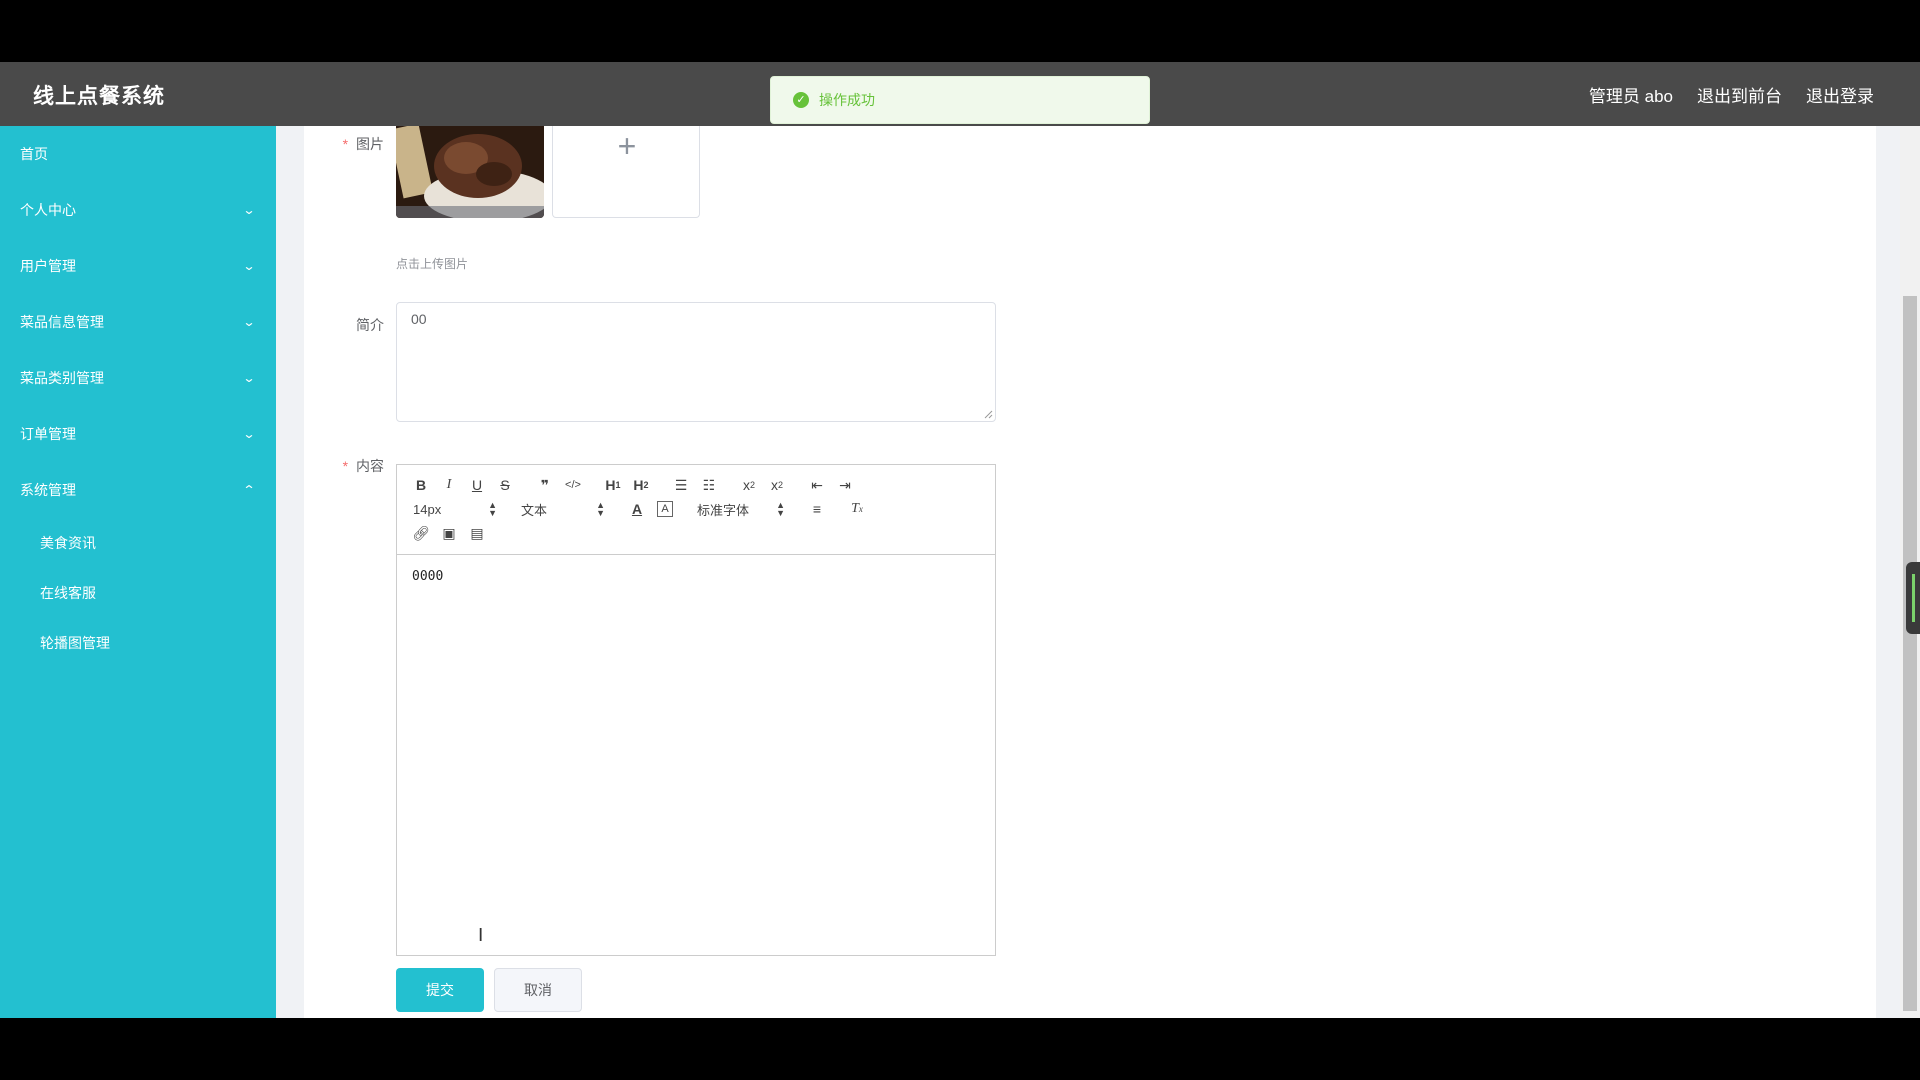 This screenshot has width=1920, height=1080. I want to click on sidebar-item-order-management: 订单管理 ⌄, so click(138, 434).